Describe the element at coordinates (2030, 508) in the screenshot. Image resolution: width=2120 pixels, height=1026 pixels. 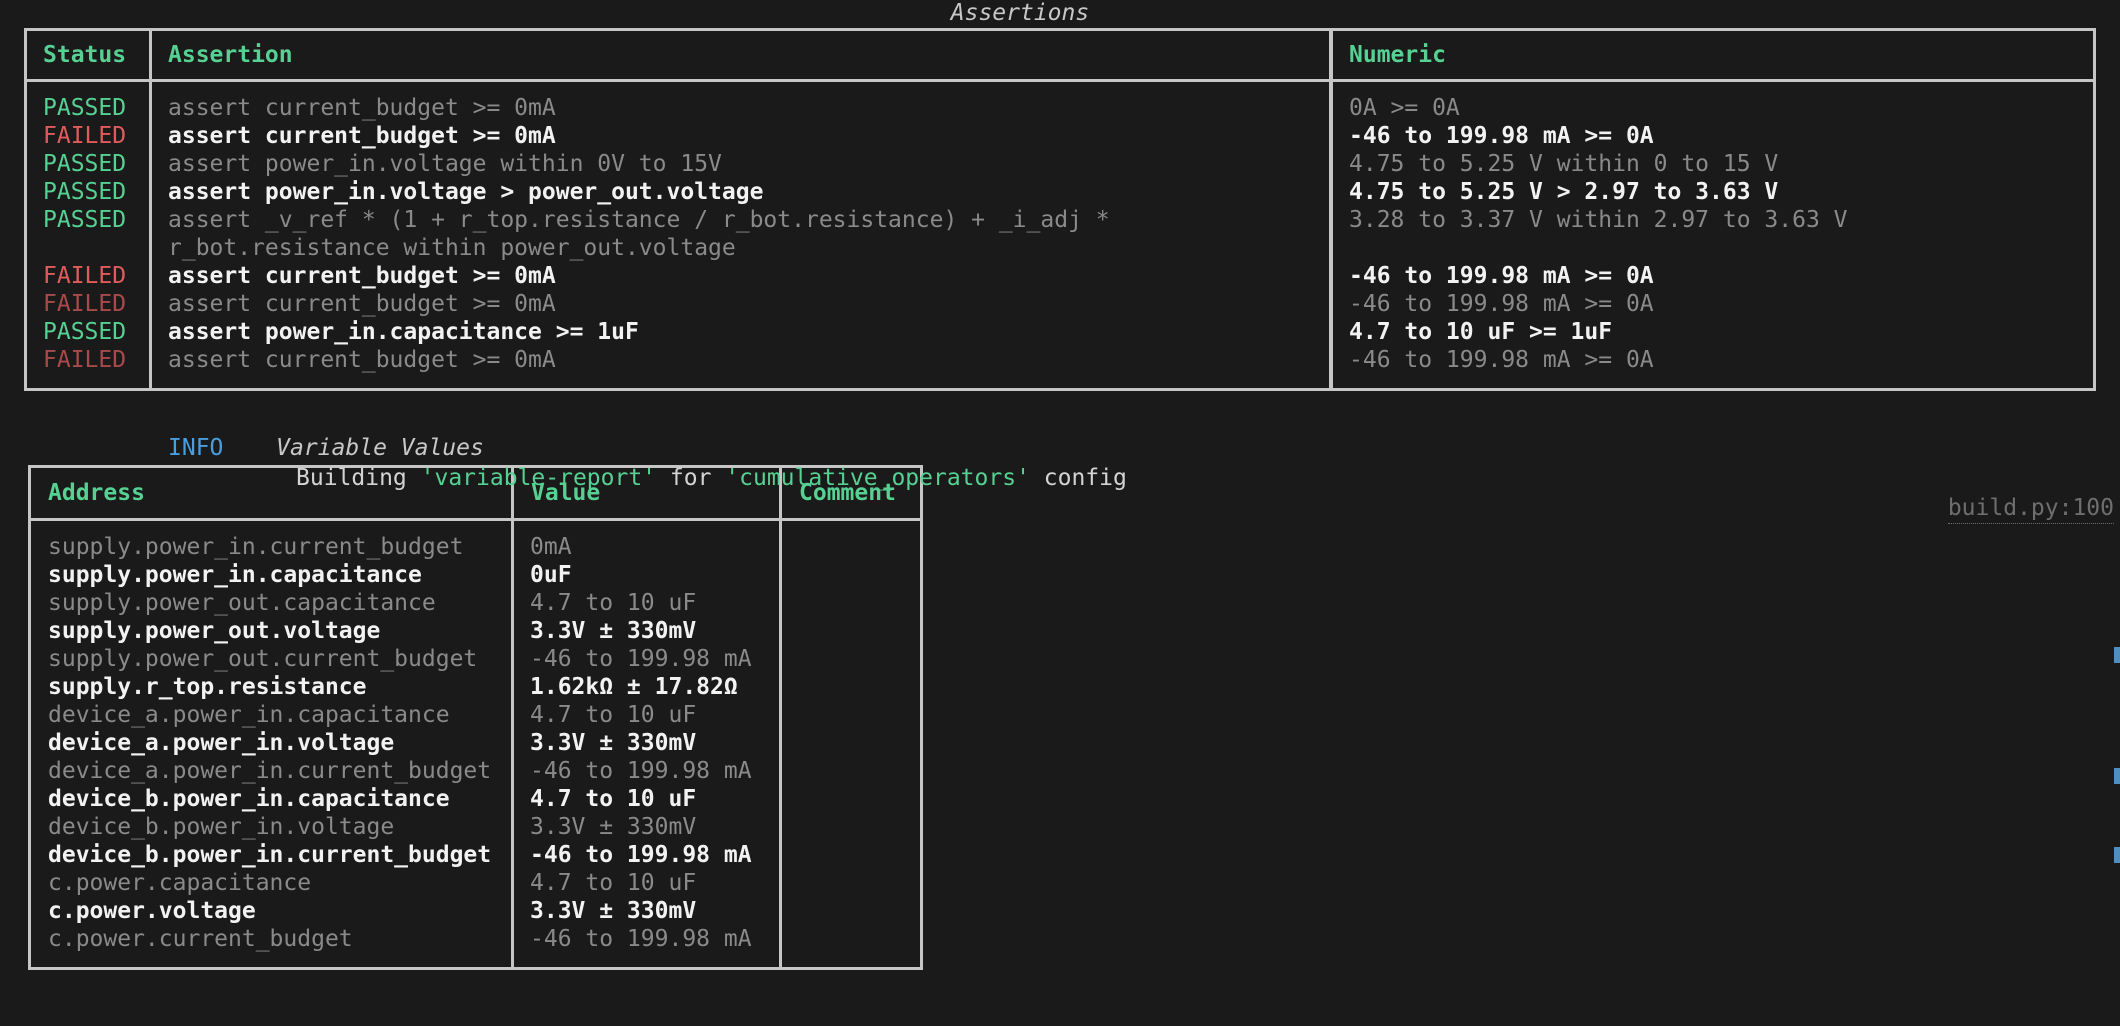
I see `log-source-link: build.py:100` at that location.